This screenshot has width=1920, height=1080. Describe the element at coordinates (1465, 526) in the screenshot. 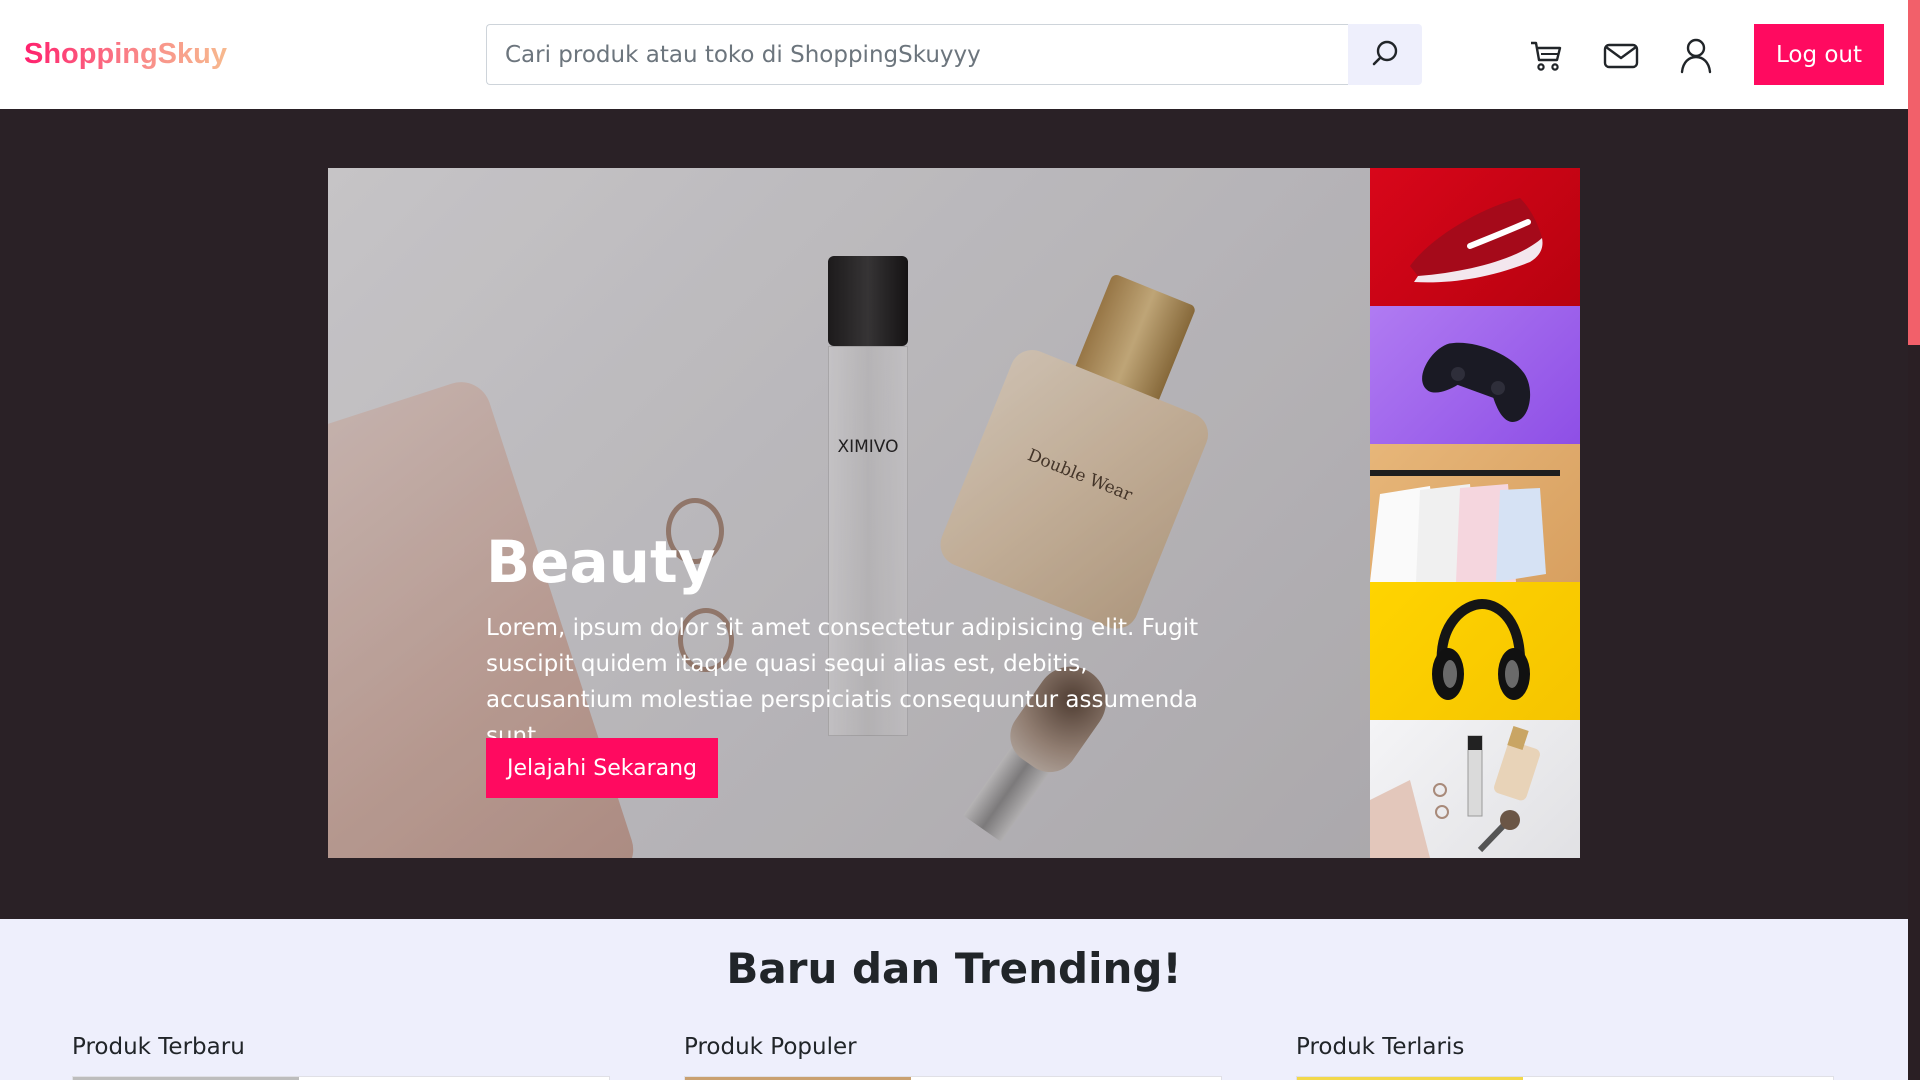

I see `clothing-rack-icon` at that location.